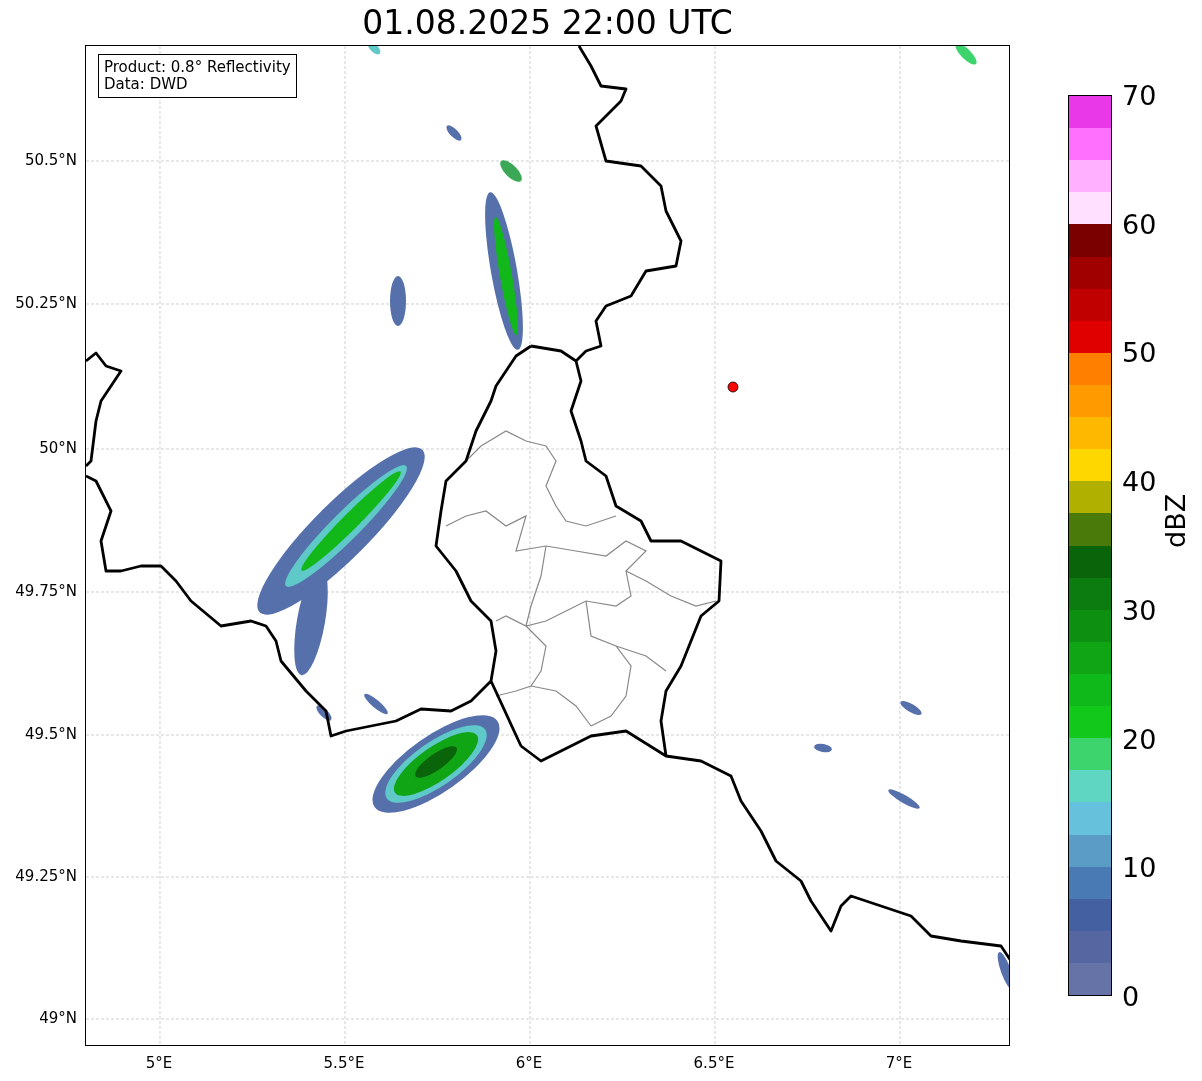  Describe the element at coordinates (1139, 610) in the screenshot. I see `colorbar-tick-label: 30` at that location.